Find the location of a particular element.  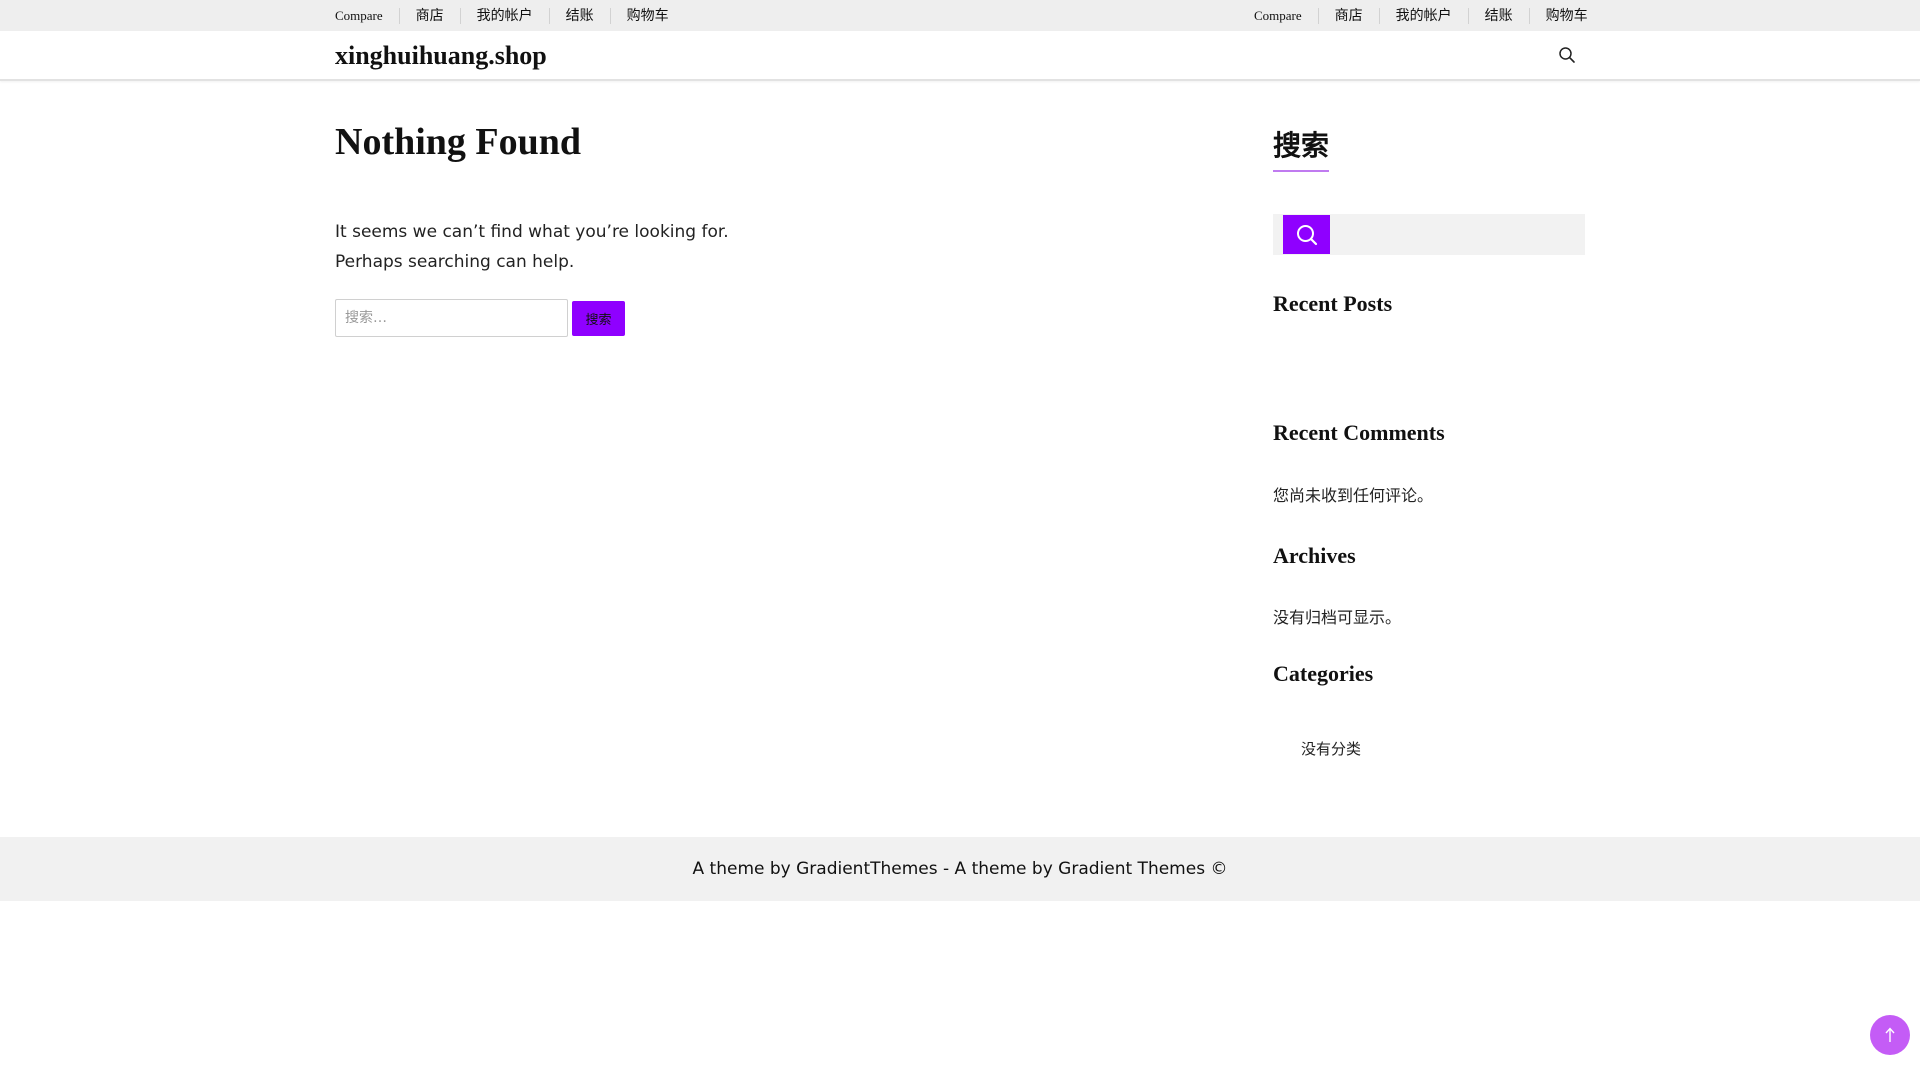

top-nav-right-compare-link: Compare is located at coordinates (1286, 16).